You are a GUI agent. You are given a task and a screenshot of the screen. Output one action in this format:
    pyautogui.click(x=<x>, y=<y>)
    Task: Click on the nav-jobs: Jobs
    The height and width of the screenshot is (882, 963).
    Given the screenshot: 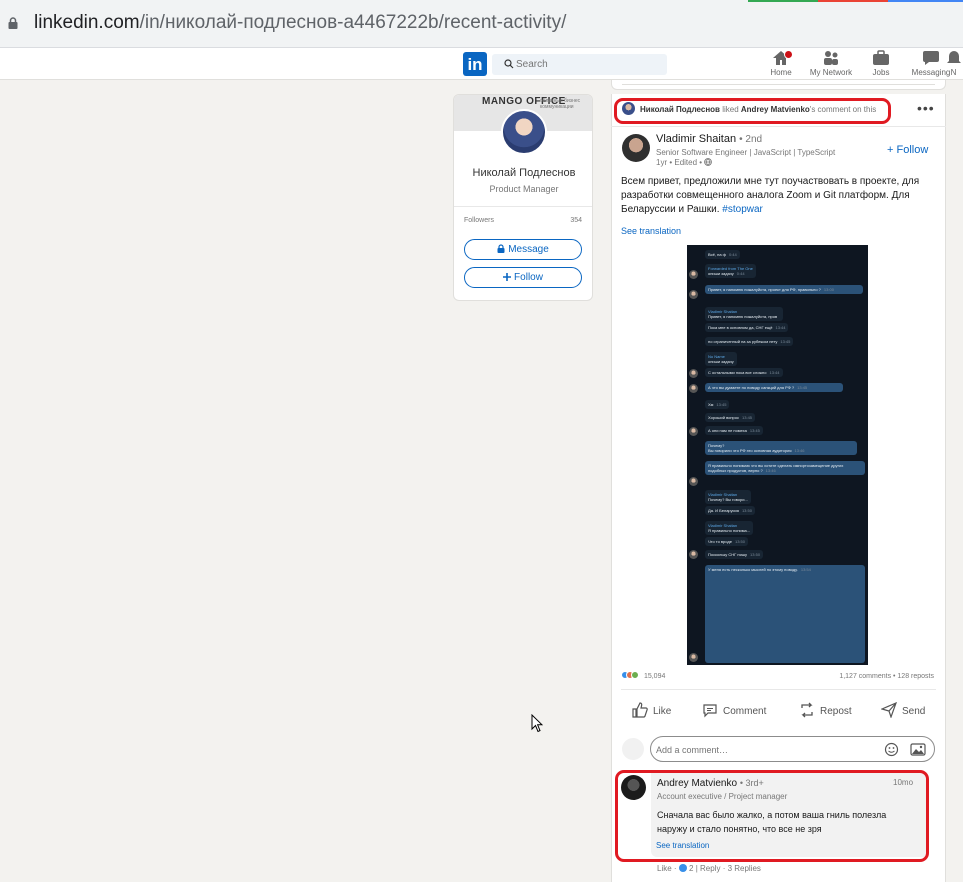 What is the action you would take?
    pyautogui.click(x=881, y=63)
    